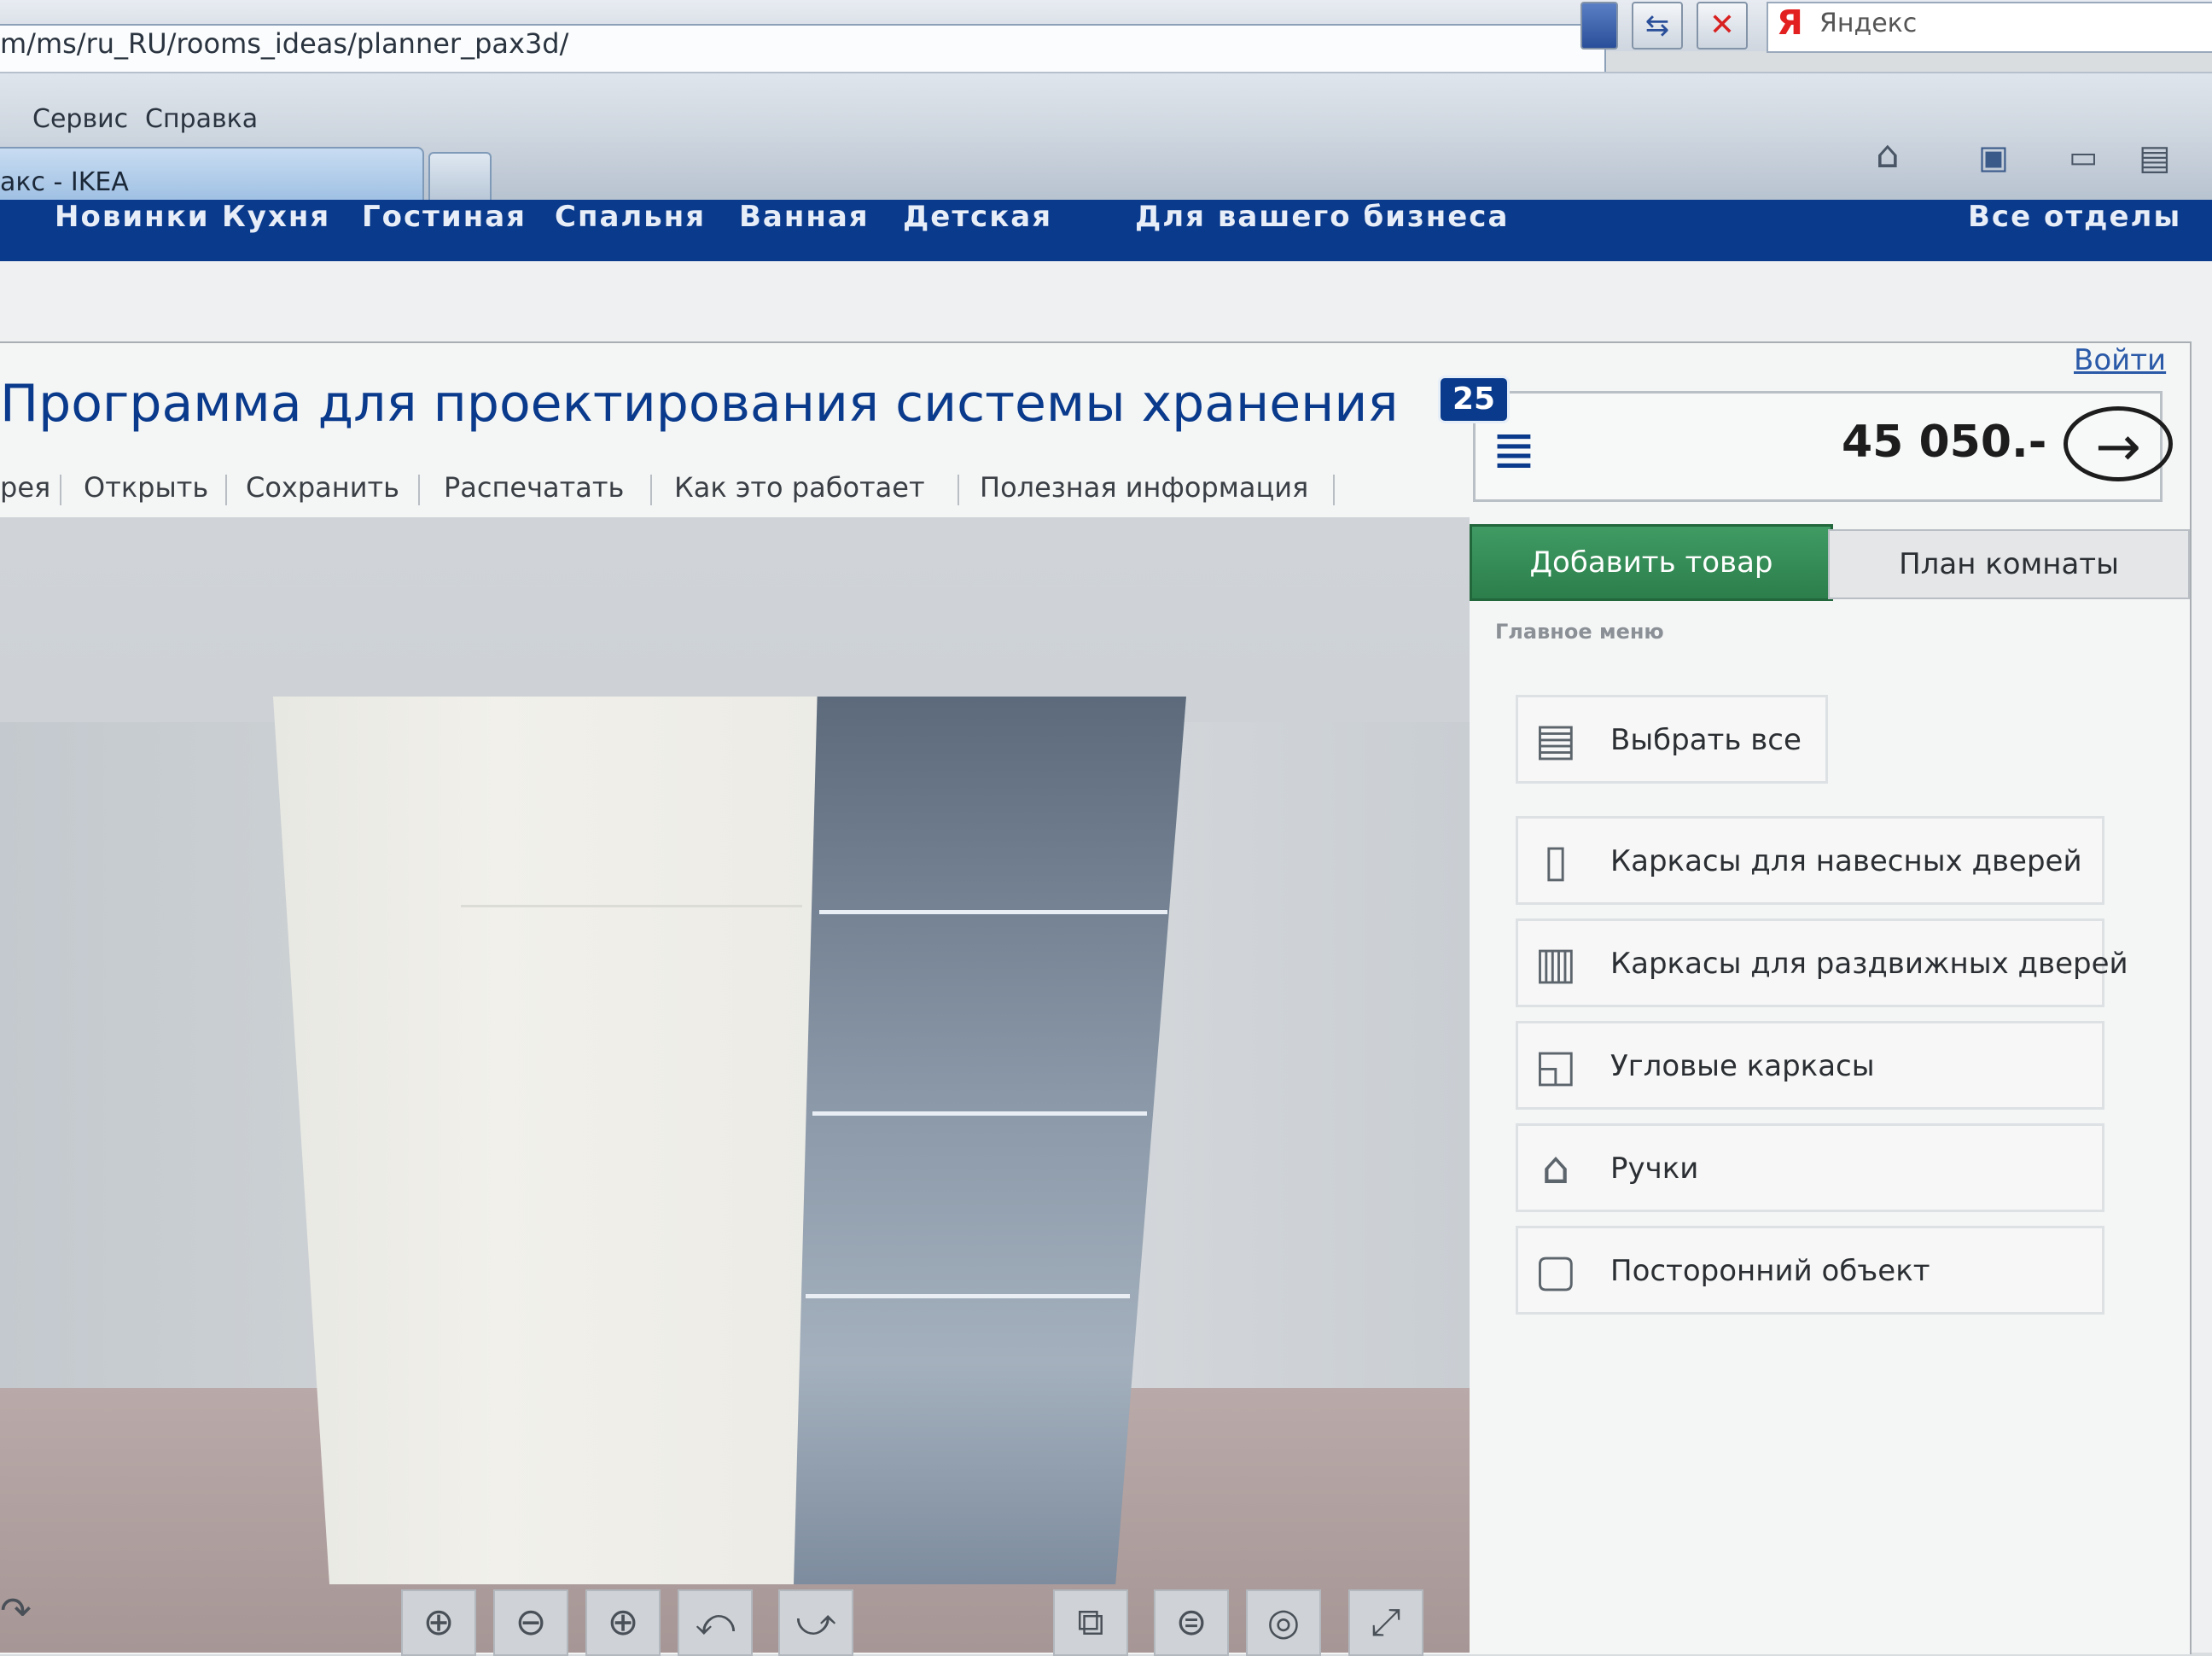  Describe the element at coordinates (977, 217) in the screenshot. I see `nav-kids: Детская` at that location.